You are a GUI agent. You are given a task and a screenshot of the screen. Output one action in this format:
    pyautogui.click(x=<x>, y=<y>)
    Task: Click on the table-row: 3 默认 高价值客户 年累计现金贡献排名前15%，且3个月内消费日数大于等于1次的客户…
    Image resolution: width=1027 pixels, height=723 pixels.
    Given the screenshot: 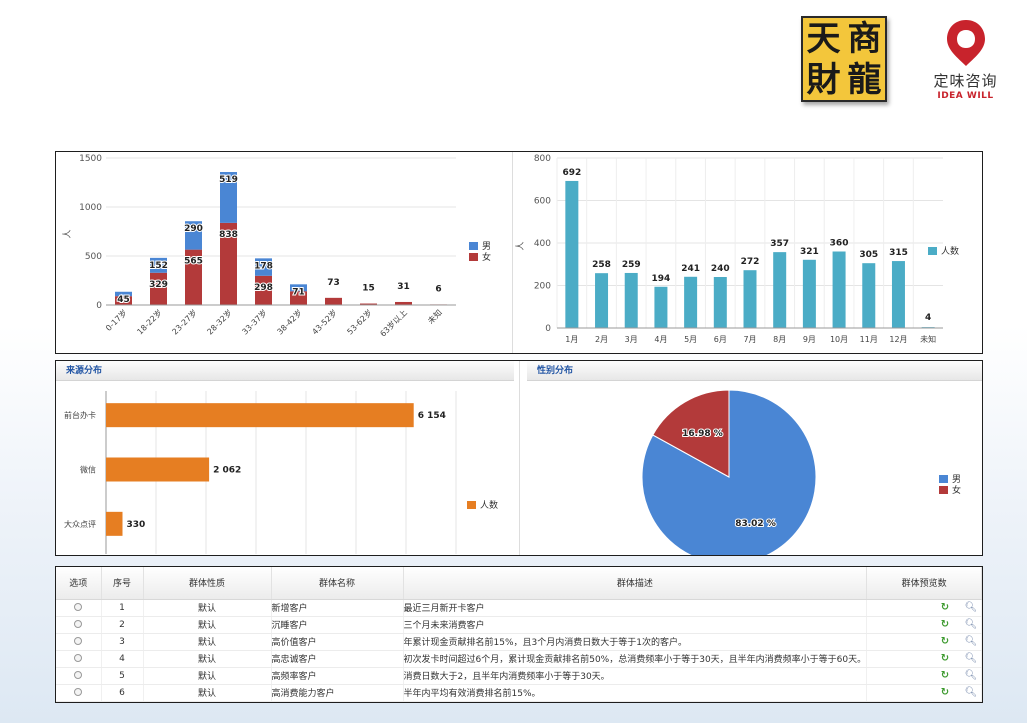 What is the action you would take?
    pyautogui.click(x=519, y=642)
    